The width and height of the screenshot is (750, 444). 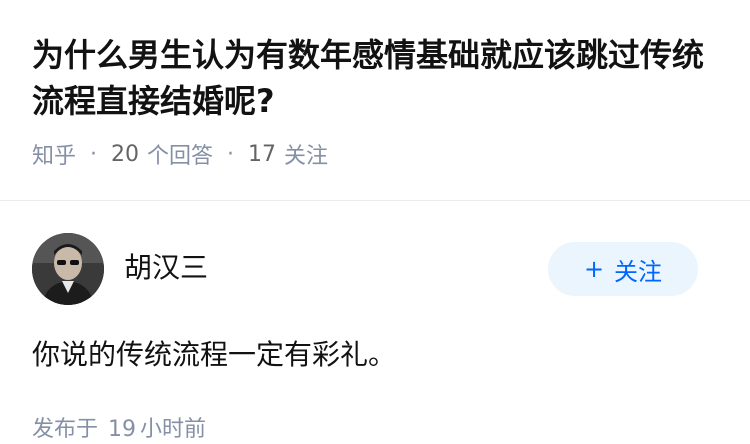 I want to click on source-label: 知乎, so click(x=54, y=154).